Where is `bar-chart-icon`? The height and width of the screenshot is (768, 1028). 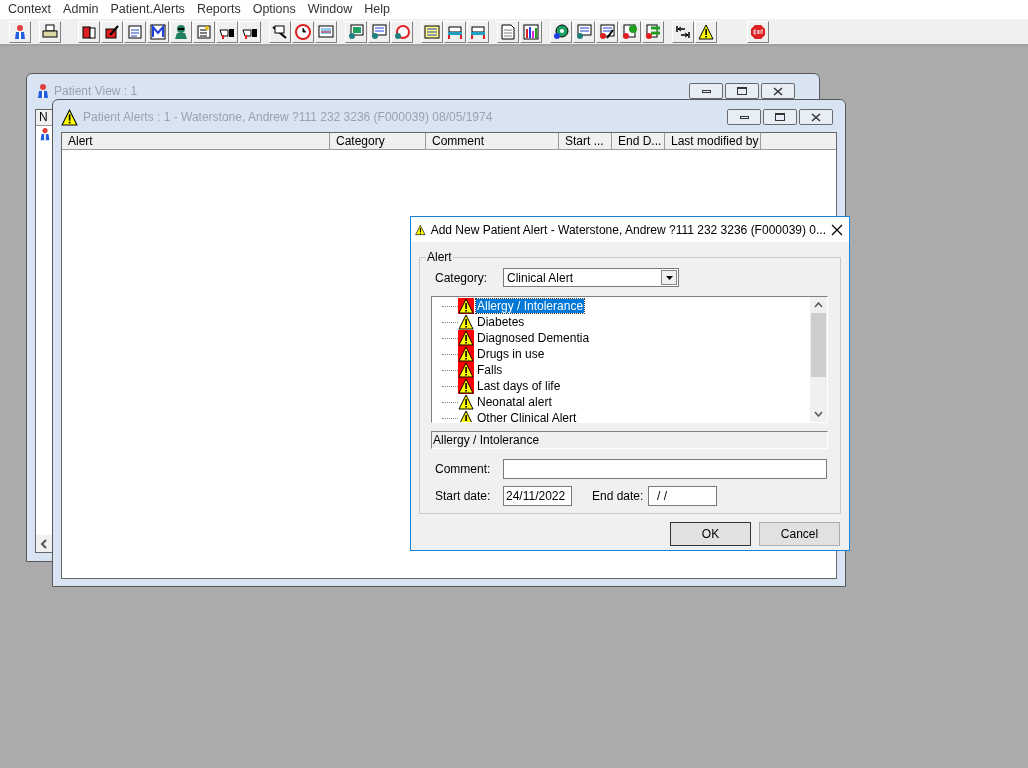 bar-chart-icon is located at coordinates (531, 31).